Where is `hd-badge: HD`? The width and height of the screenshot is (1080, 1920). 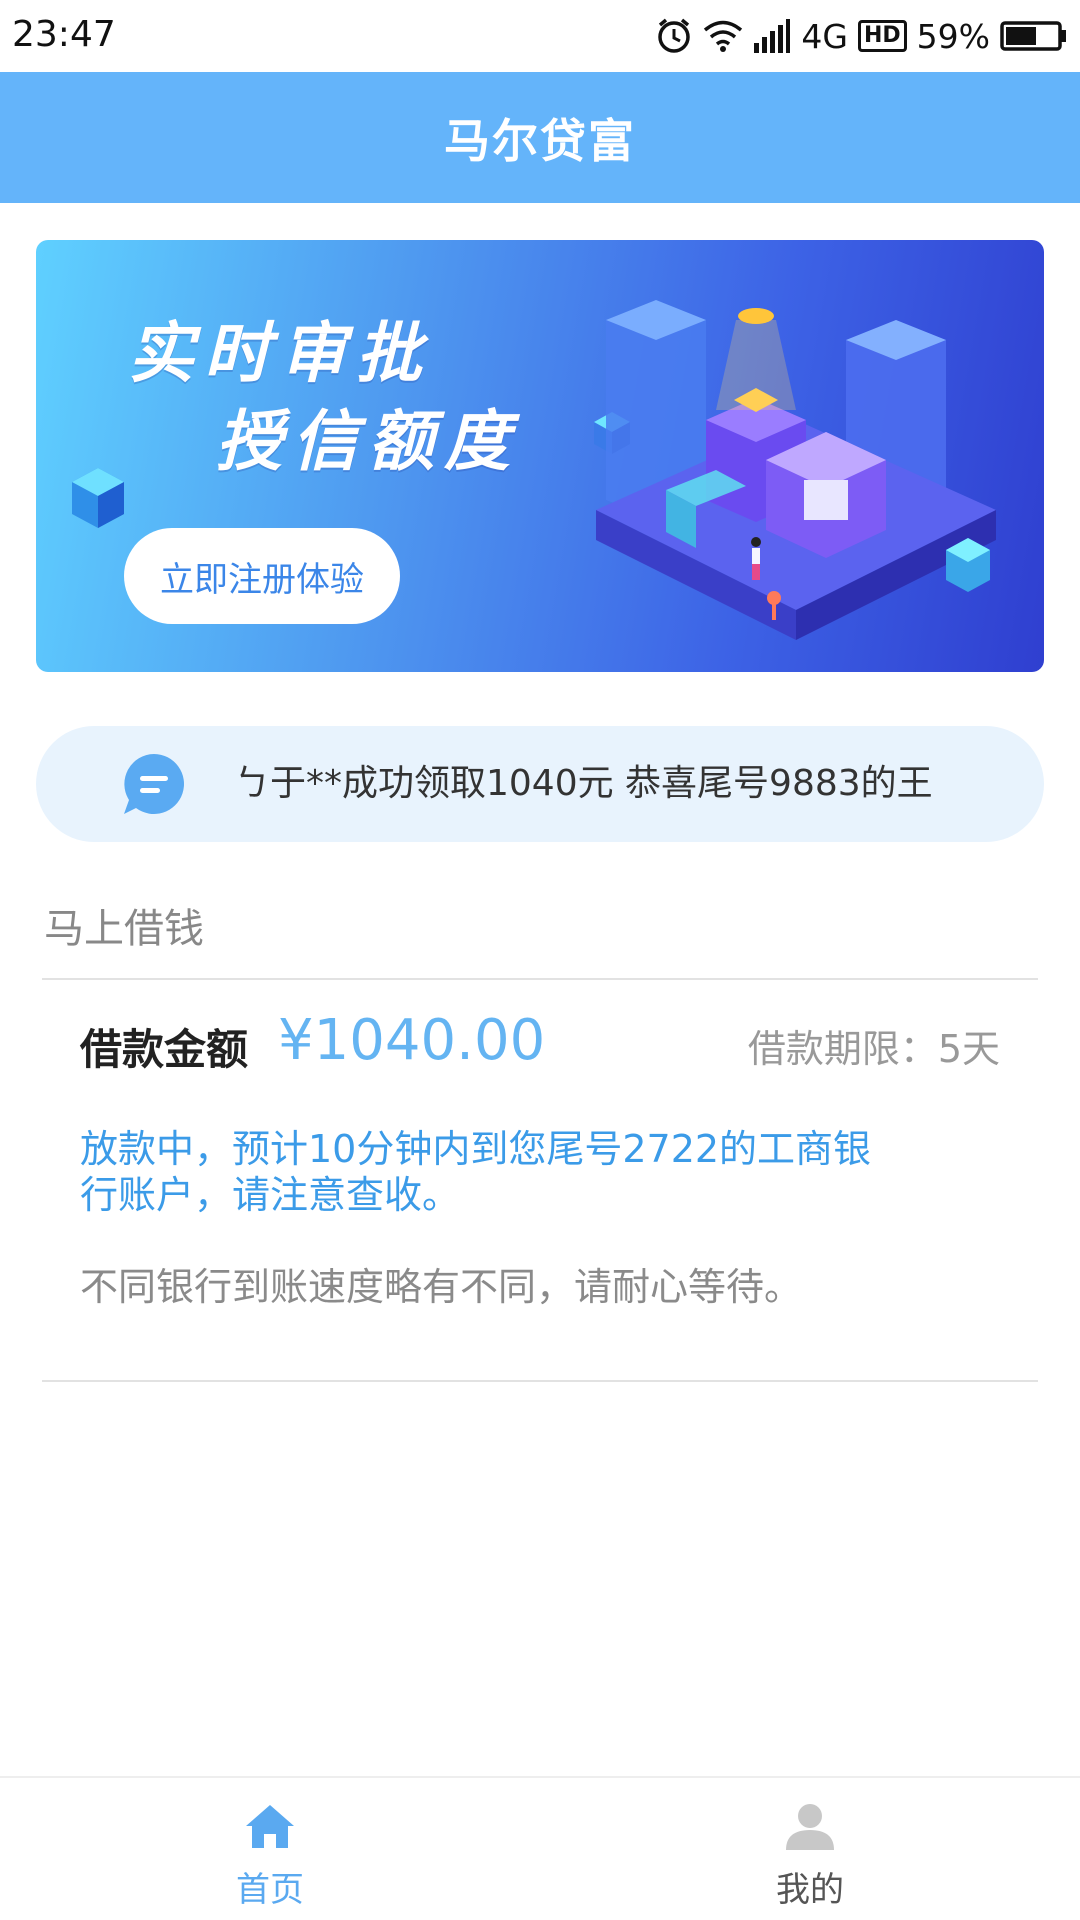 hd-badge: HD is located at coordinates (882, 36).